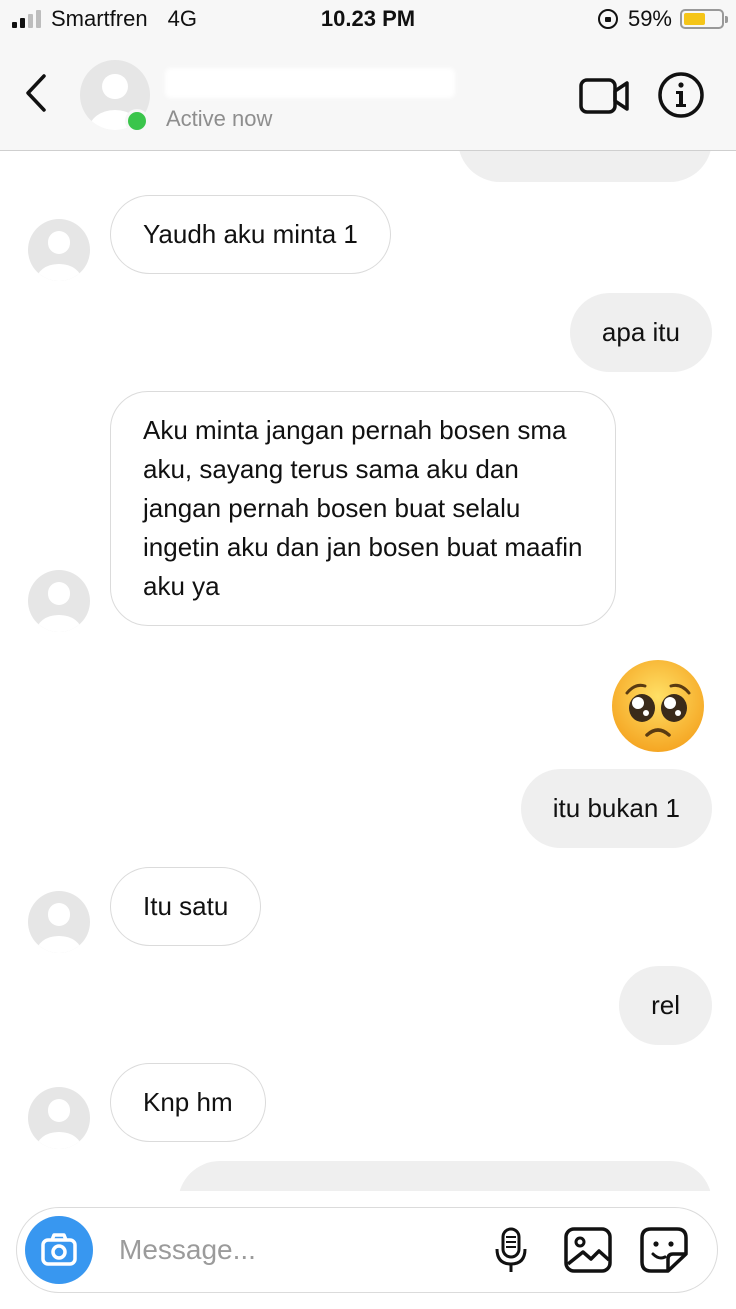 Image resolution: width=736 pixels, height=1309 pixels. Describe the element at coordinates (649, 18) in the screenshot. I see `battery-percent: 59%` at that location.